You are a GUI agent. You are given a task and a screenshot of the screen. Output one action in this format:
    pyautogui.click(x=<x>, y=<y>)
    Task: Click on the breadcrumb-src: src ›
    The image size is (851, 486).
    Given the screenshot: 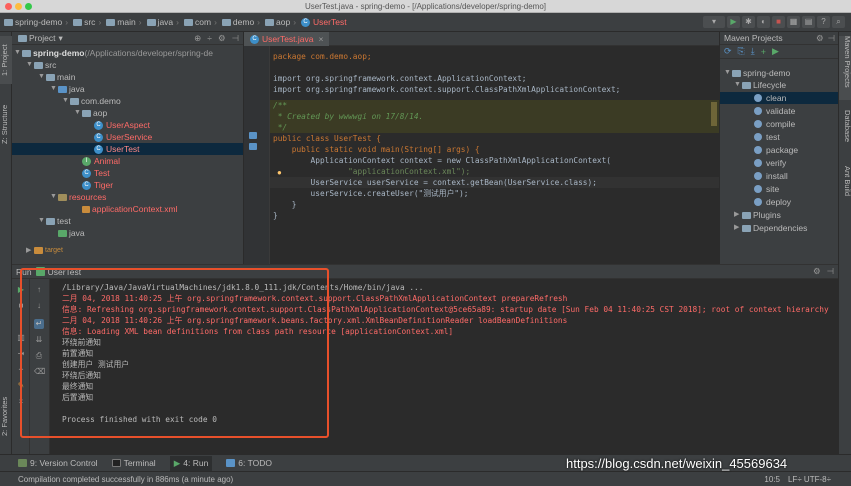 What is the action you would take?
    pyautogui.click(x=88, y=22)
    